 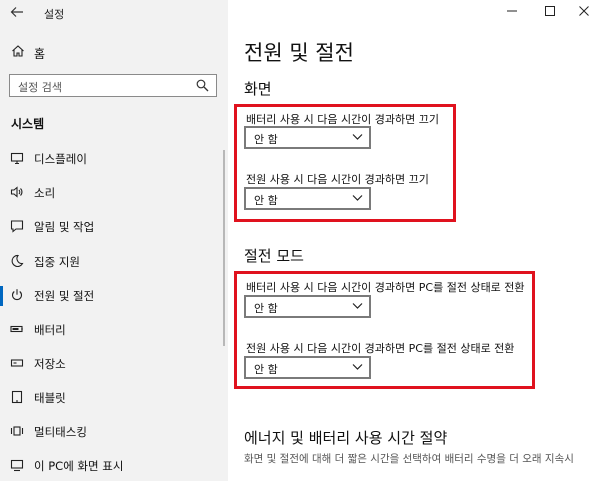 I want to click on sidebar-item-label: 홈, so click(x=40, y=54).